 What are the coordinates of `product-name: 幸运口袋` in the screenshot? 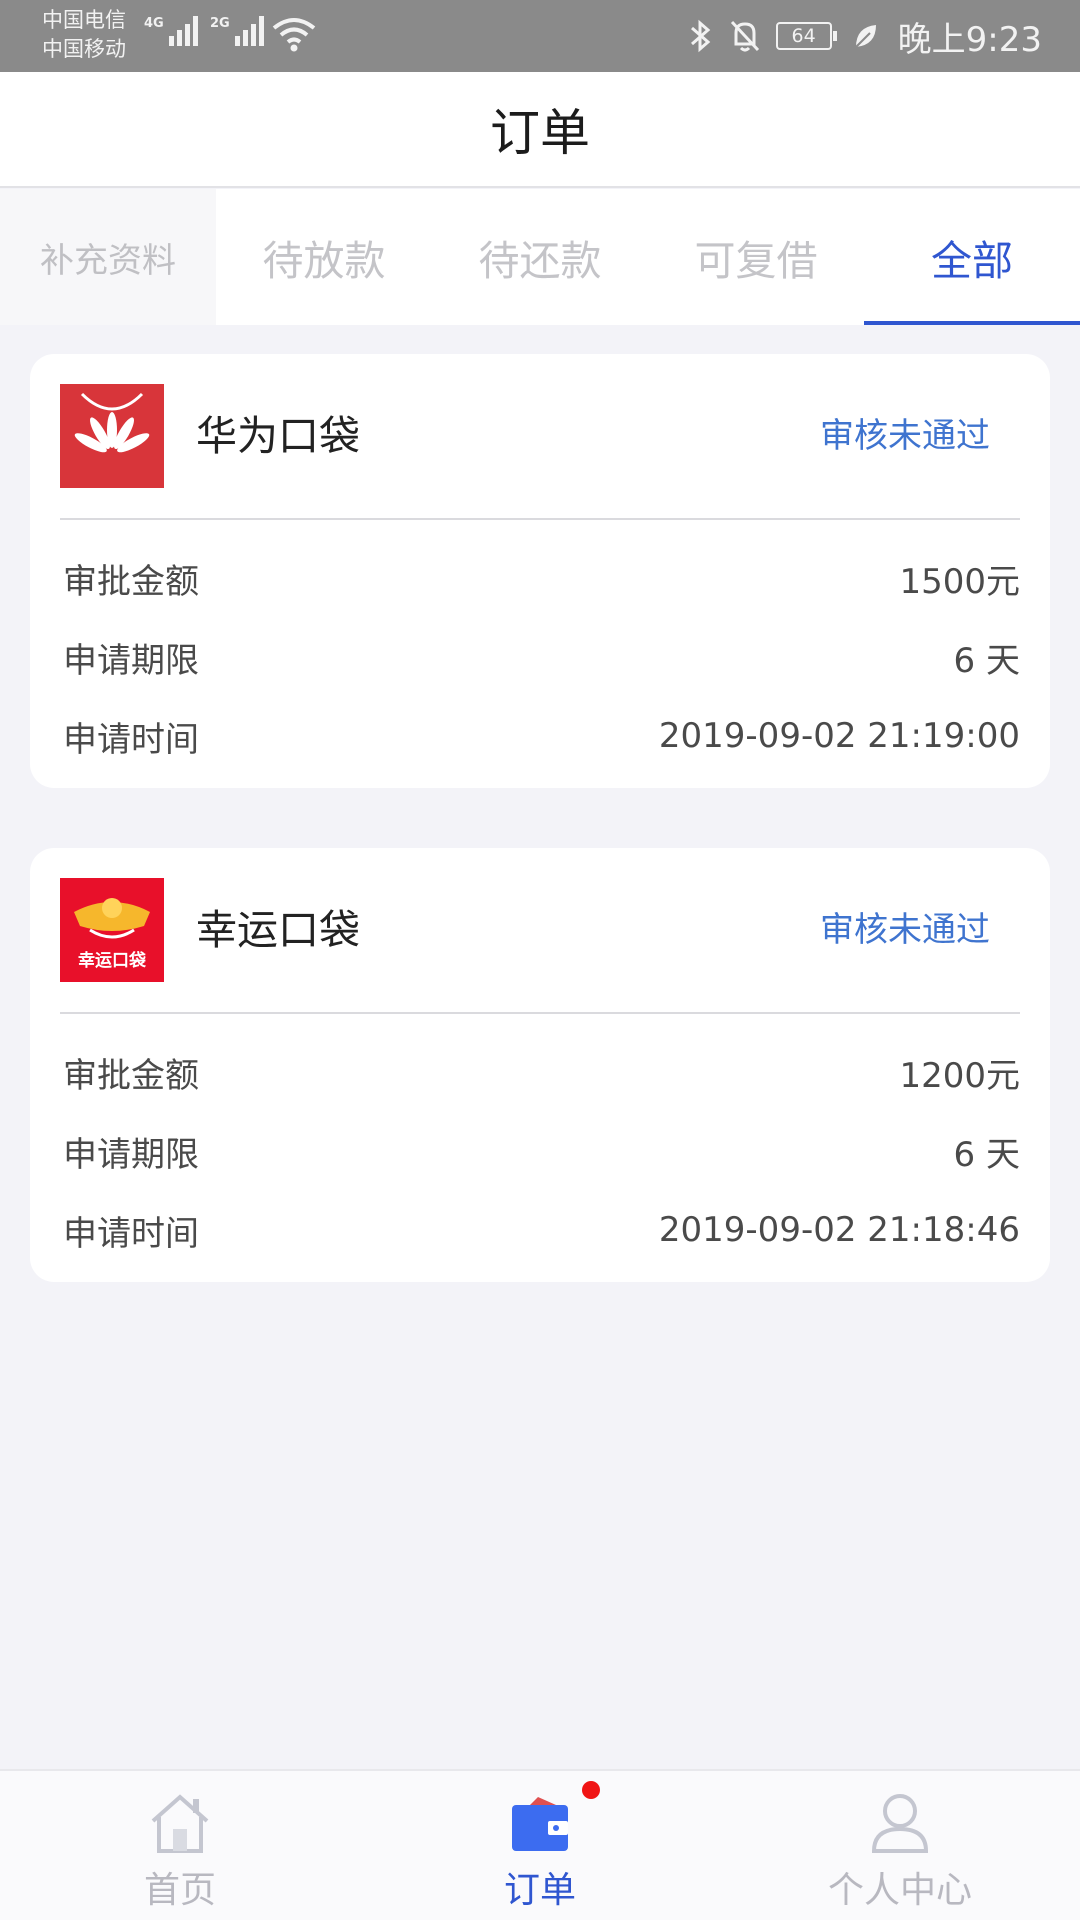 It's located at (278, 930).